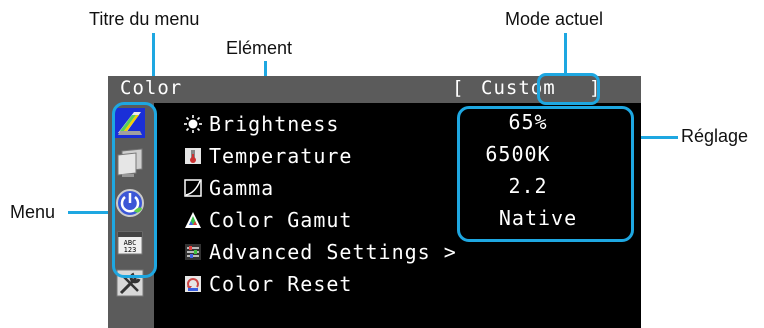 The height and width of the screenshot is (328, 764). Describe the element at coordinates (545, 174) in the screenshot. I see `highlight-settings` at that location.